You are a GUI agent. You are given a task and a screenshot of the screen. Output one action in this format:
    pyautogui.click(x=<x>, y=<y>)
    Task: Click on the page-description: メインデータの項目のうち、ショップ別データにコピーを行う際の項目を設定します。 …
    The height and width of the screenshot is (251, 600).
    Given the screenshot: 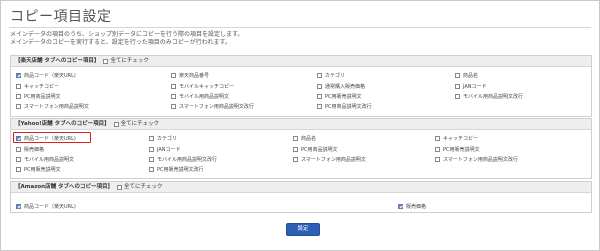 What is the action you would take?
    pyautogui.click(x=126, y=39)
    